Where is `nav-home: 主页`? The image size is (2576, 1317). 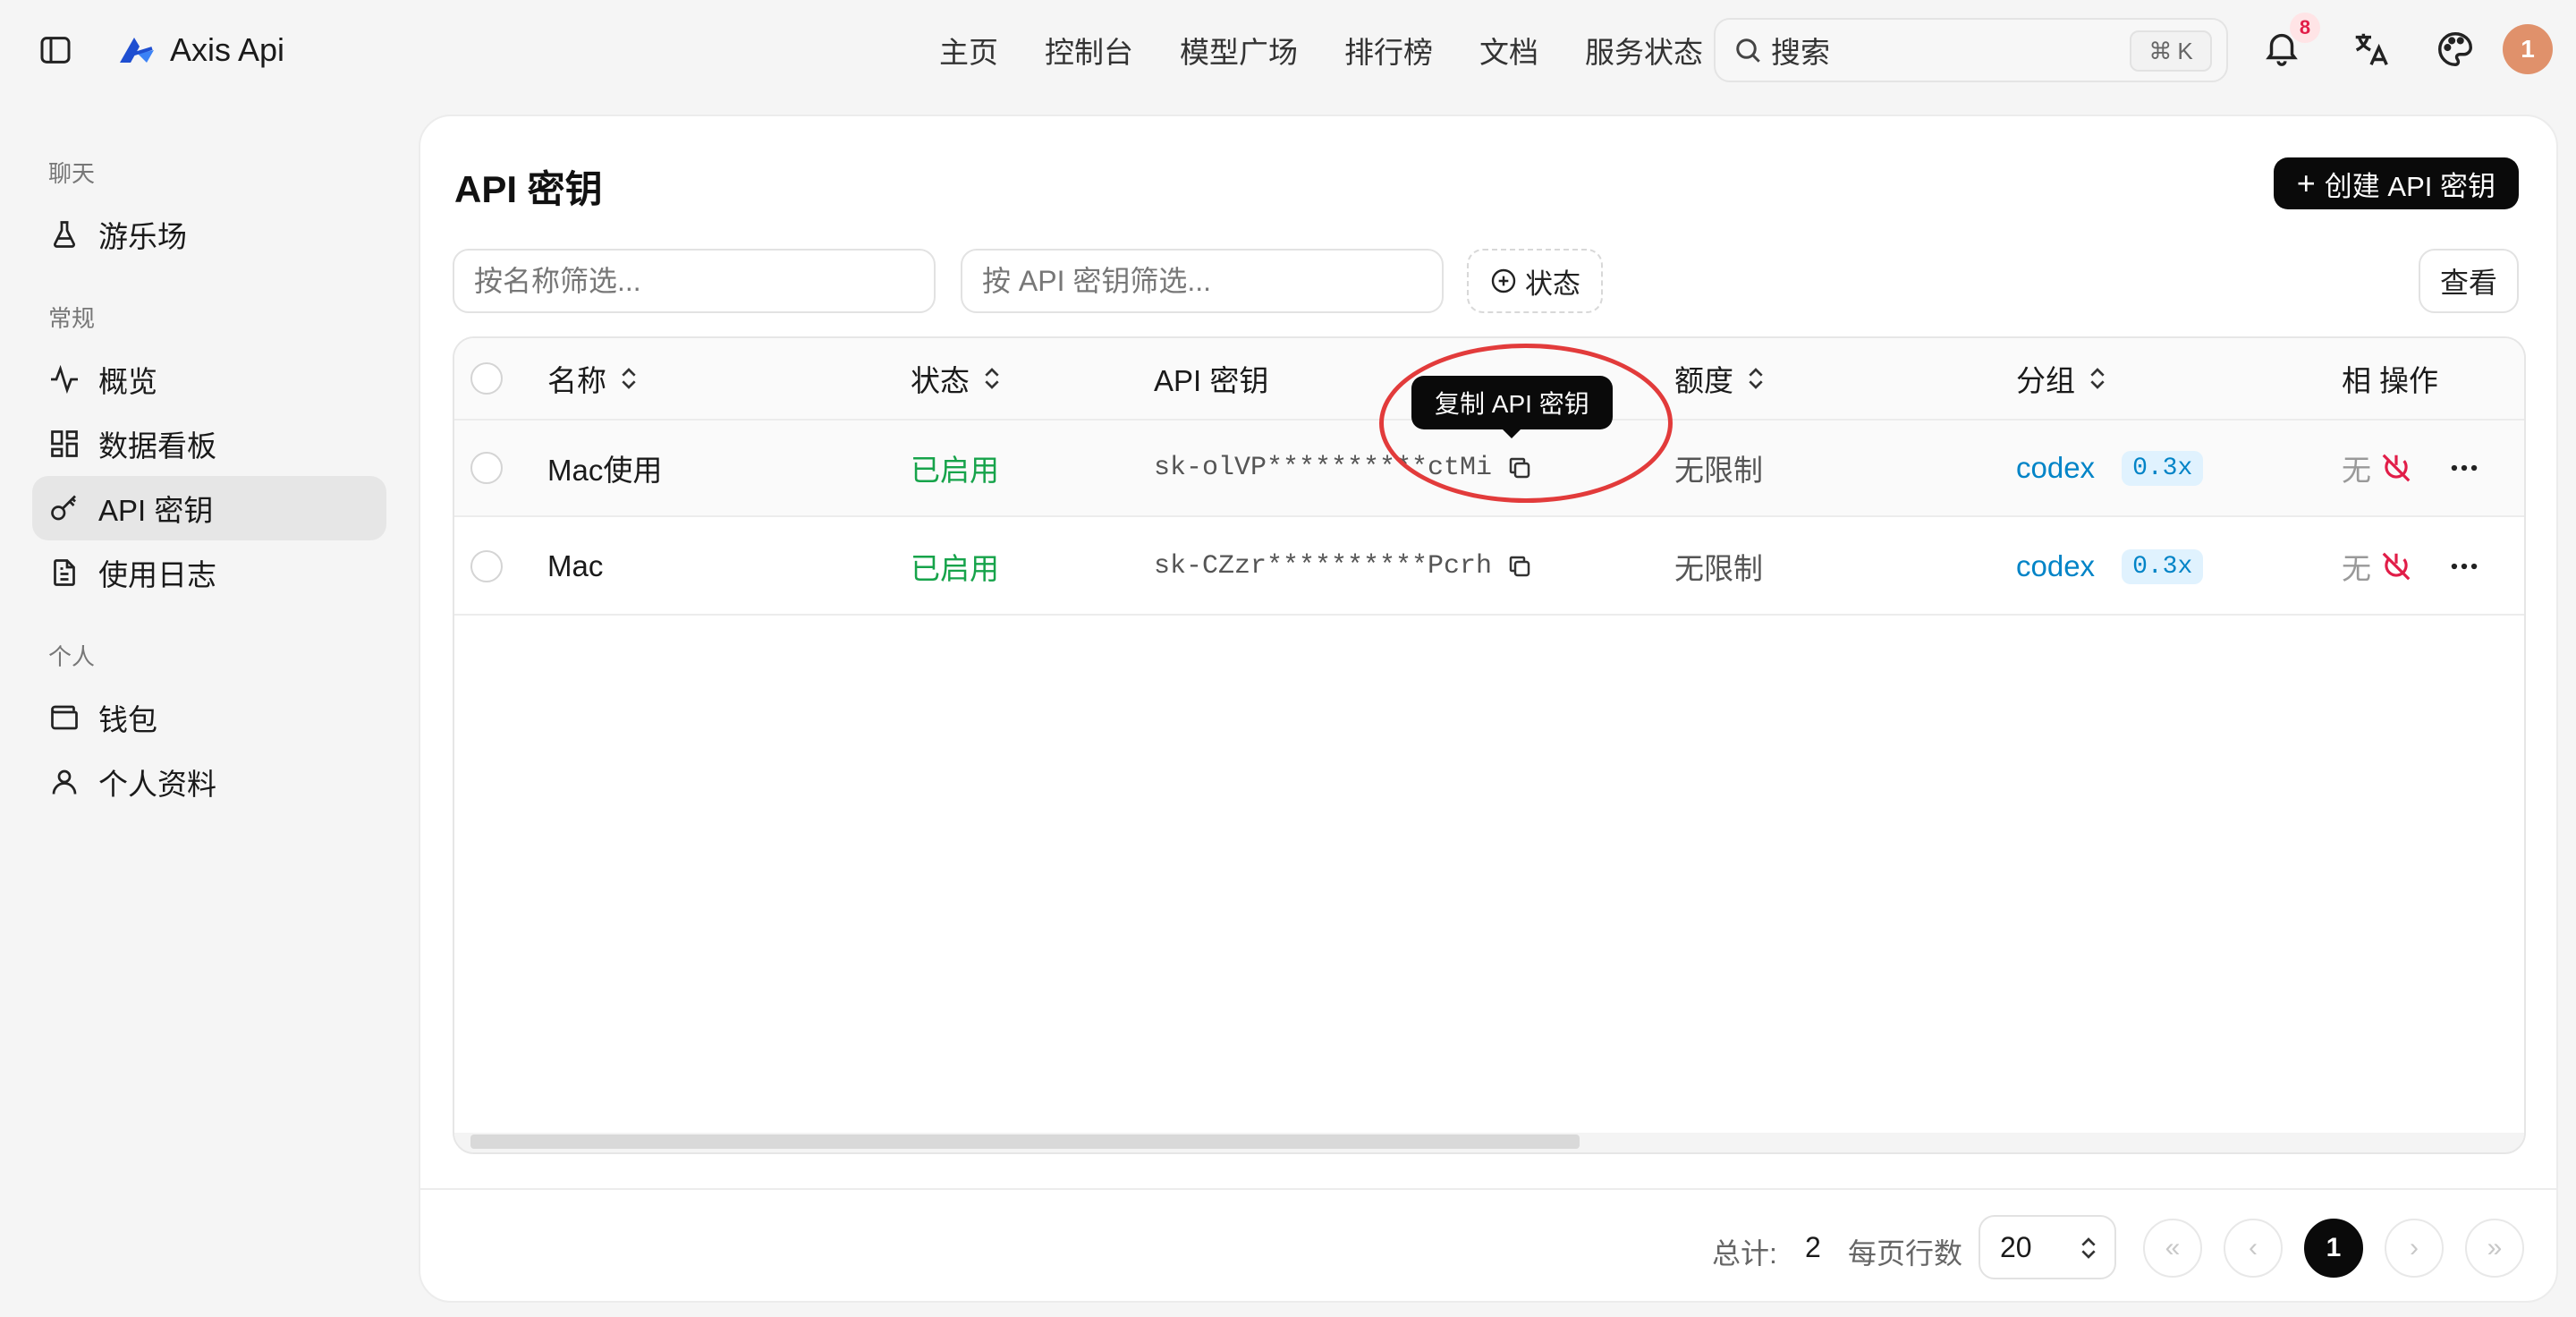 nav-home: 主页 is located at coordinates (968, 50).